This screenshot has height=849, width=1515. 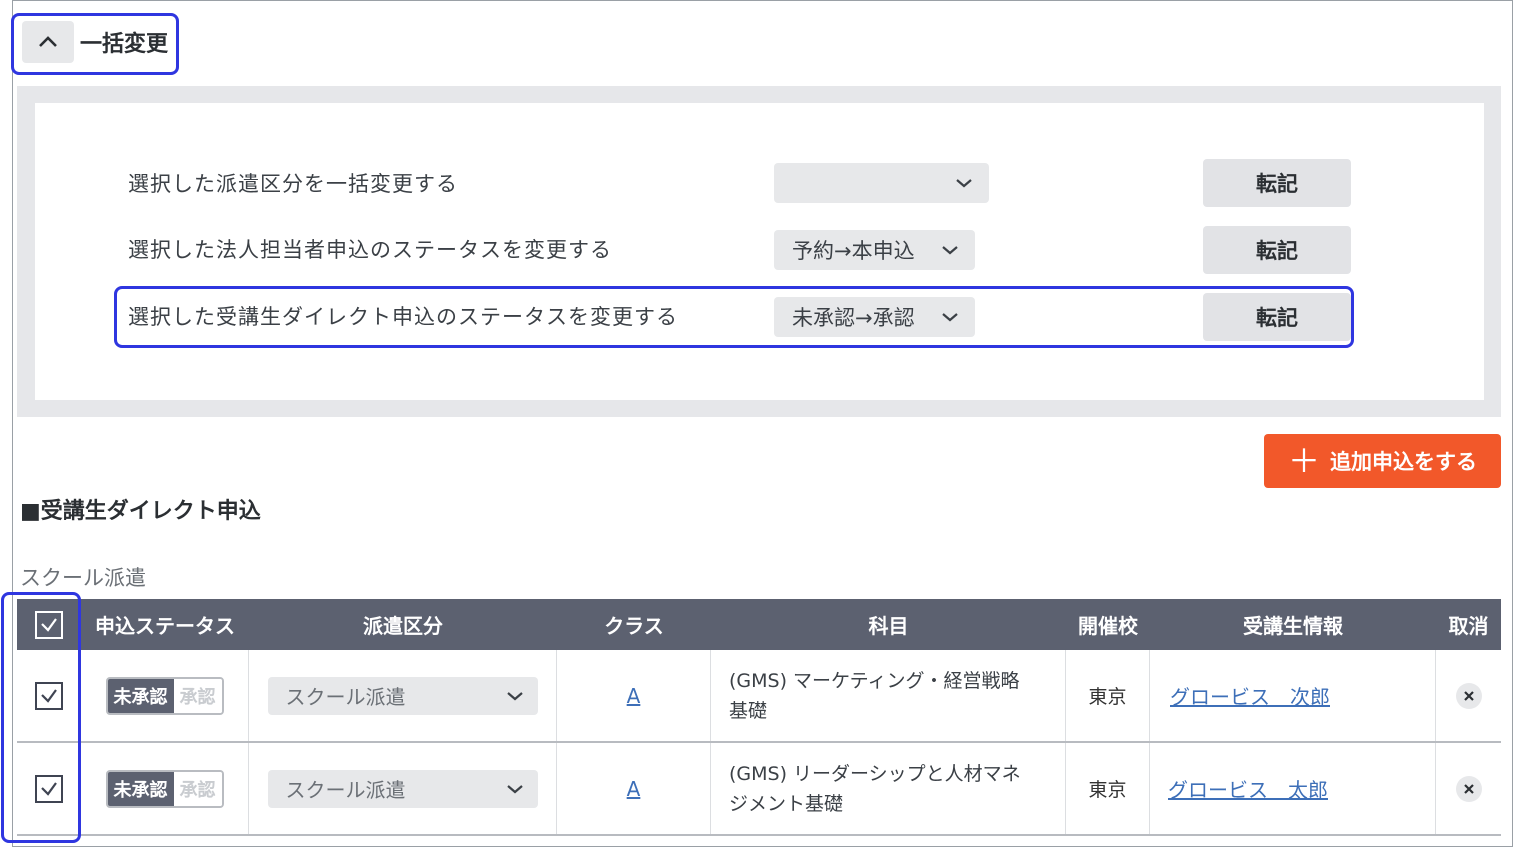 What do you see at coordinates (1293, 626) in the screenshot?
I see `header-student: 受講生情報` at bounding box center [1293, 626].